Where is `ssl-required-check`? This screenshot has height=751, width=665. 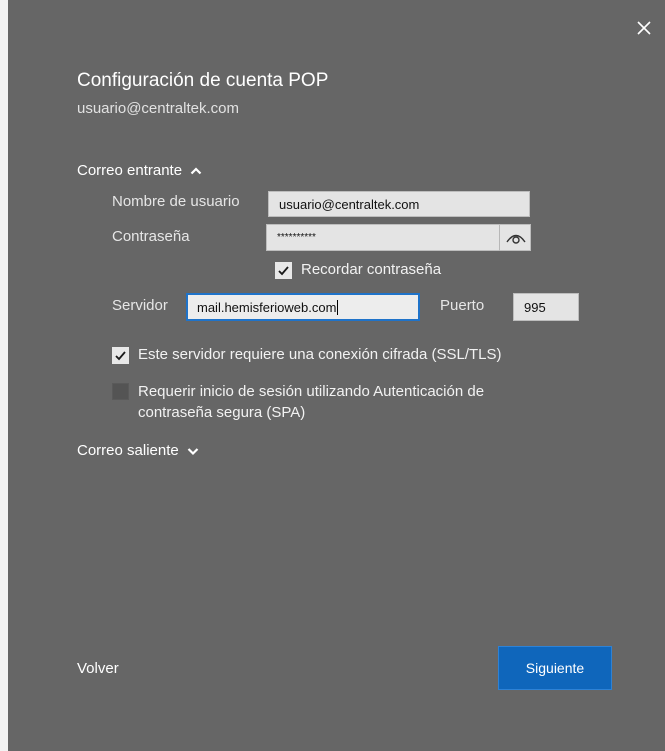 ssl-required-check is located at coordinates (120, 355).